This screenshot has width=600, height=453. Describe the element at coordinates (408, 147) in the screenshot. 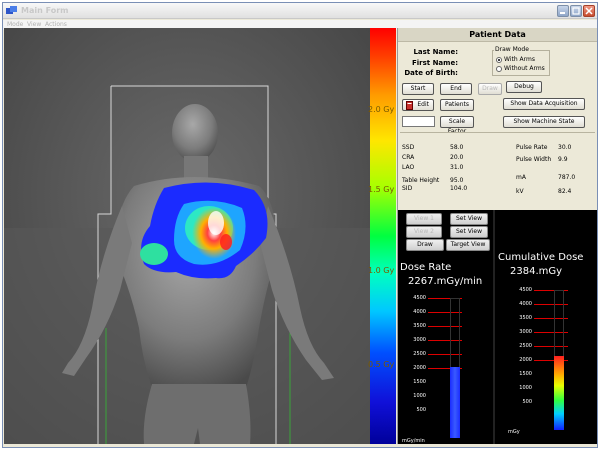

I see `param-ssd-label: SSD` at that location.